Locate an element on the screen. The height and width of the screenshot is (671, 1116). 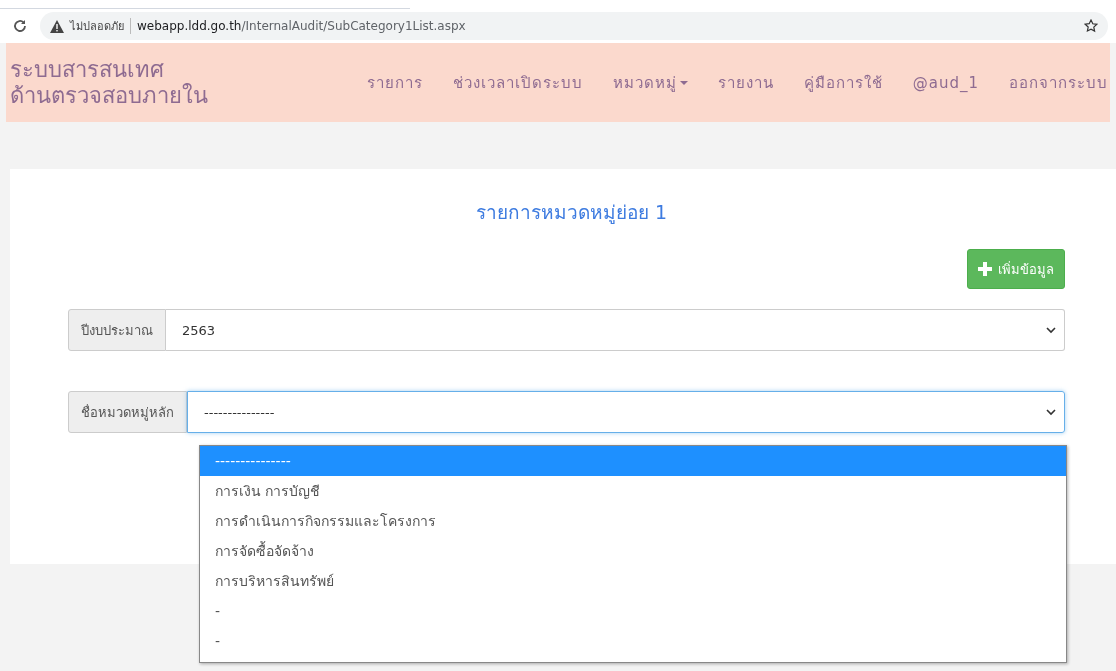
select-field: --------------- is located at coordinates (626, 412).